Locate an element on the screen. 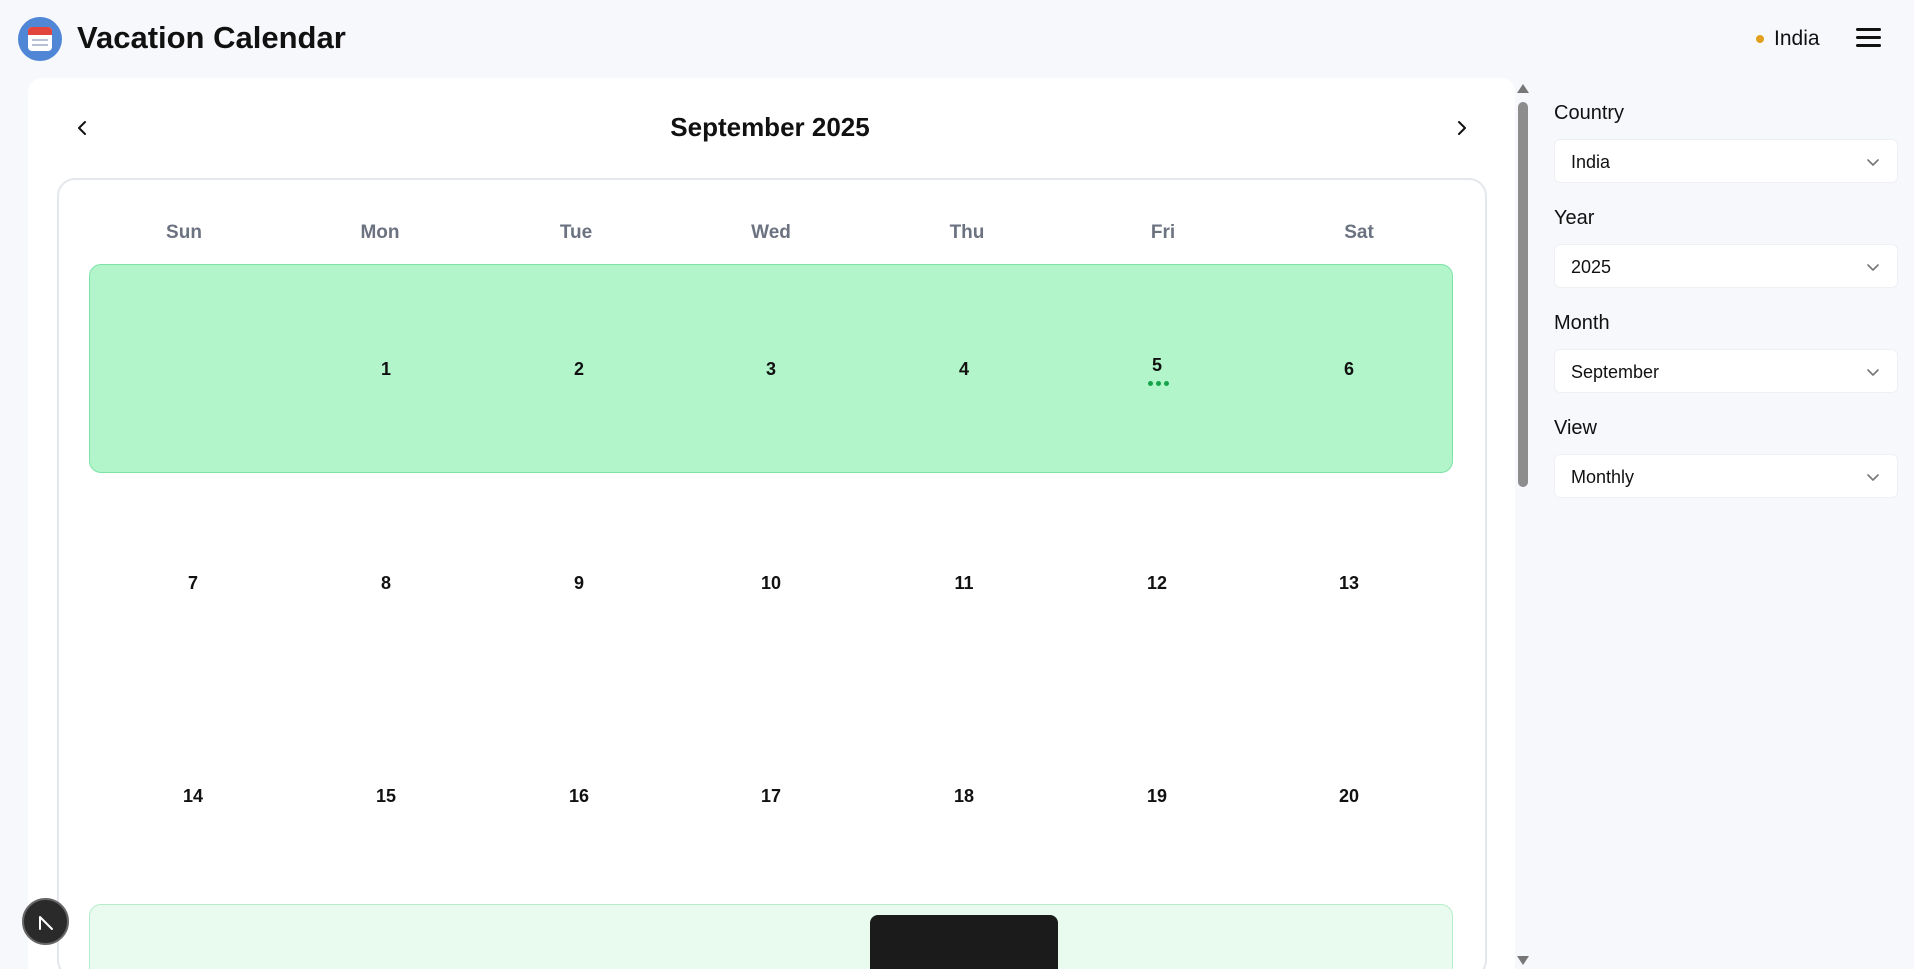 The image size is (1914, 969). weekday-header: Sun is located at coordinates (184, 232).